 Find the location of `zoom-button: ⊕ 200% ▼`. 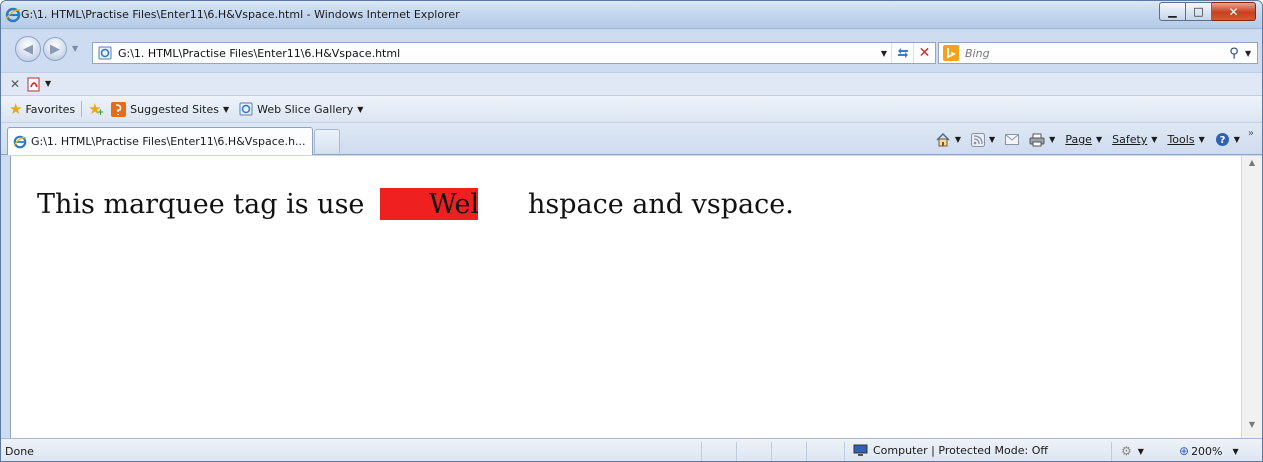

zoom-button: ⊕ 200% ▼ is located at coordinates (1209, 451).